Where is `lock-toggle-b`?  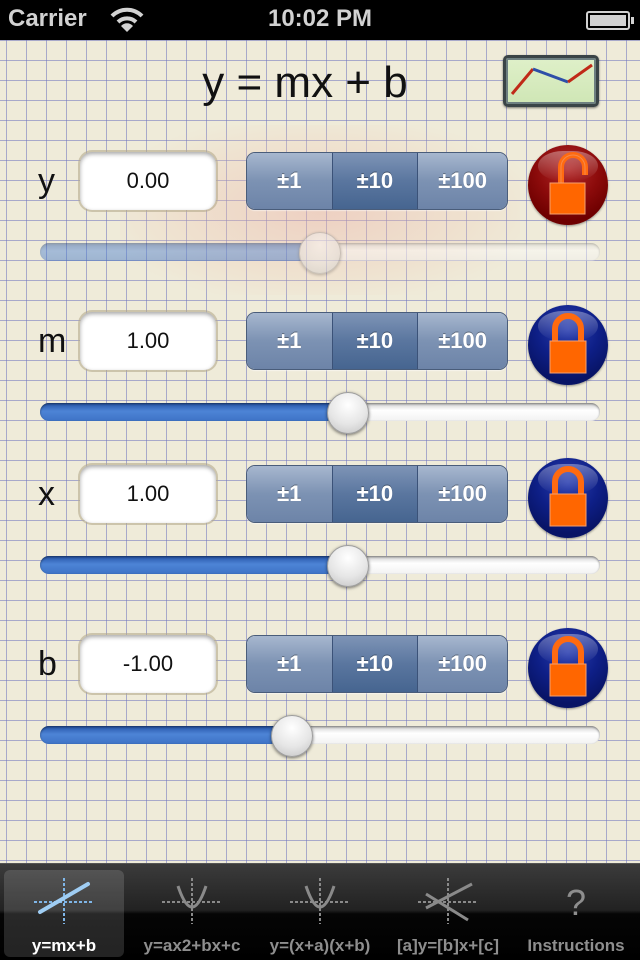
lock-toggle-b is located at coordinates (568, 668).